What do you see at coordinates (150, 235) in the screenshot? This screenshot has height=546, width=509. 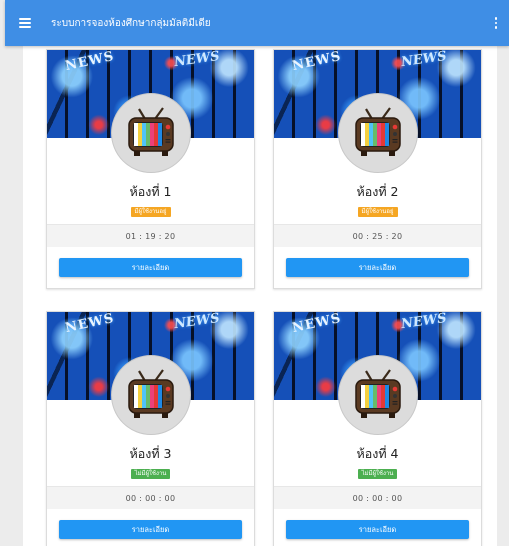 I see `usage-timer: 01 : 19 : 20` at bounding box center [150, 235].